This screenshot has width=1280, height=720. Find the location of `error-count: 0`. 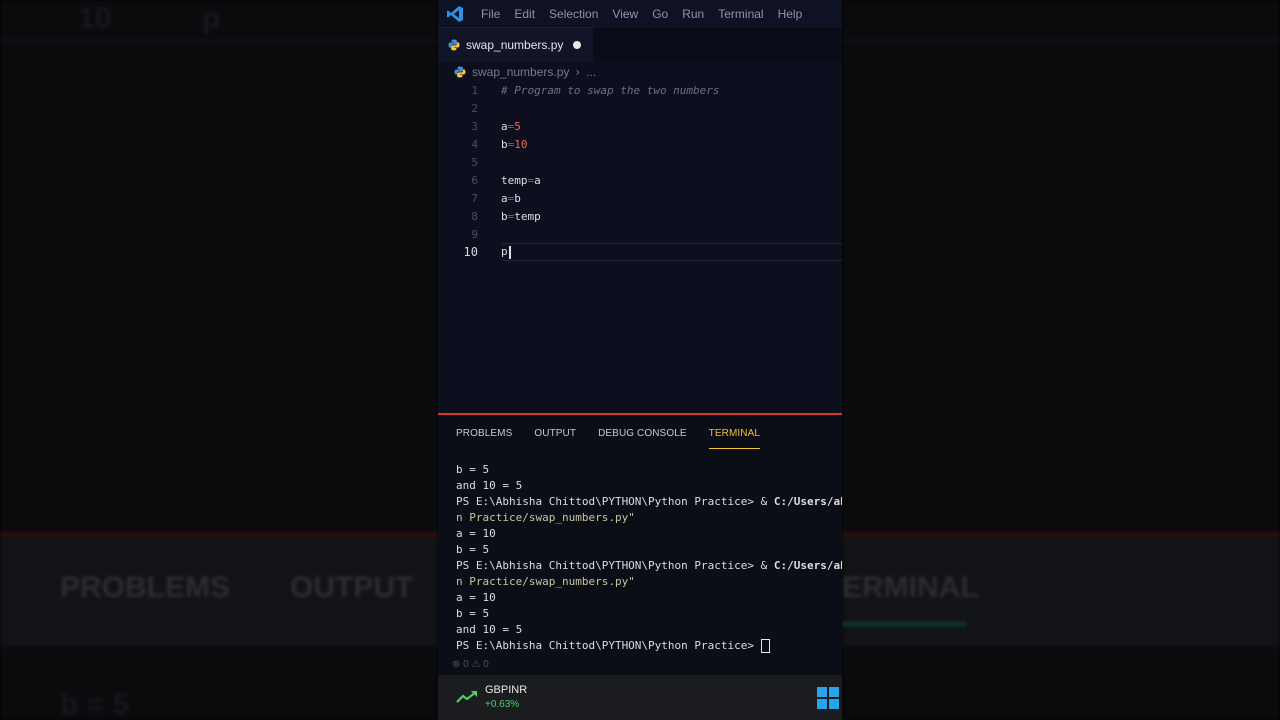

error-count: 0 is located at coordinates (466, 664).